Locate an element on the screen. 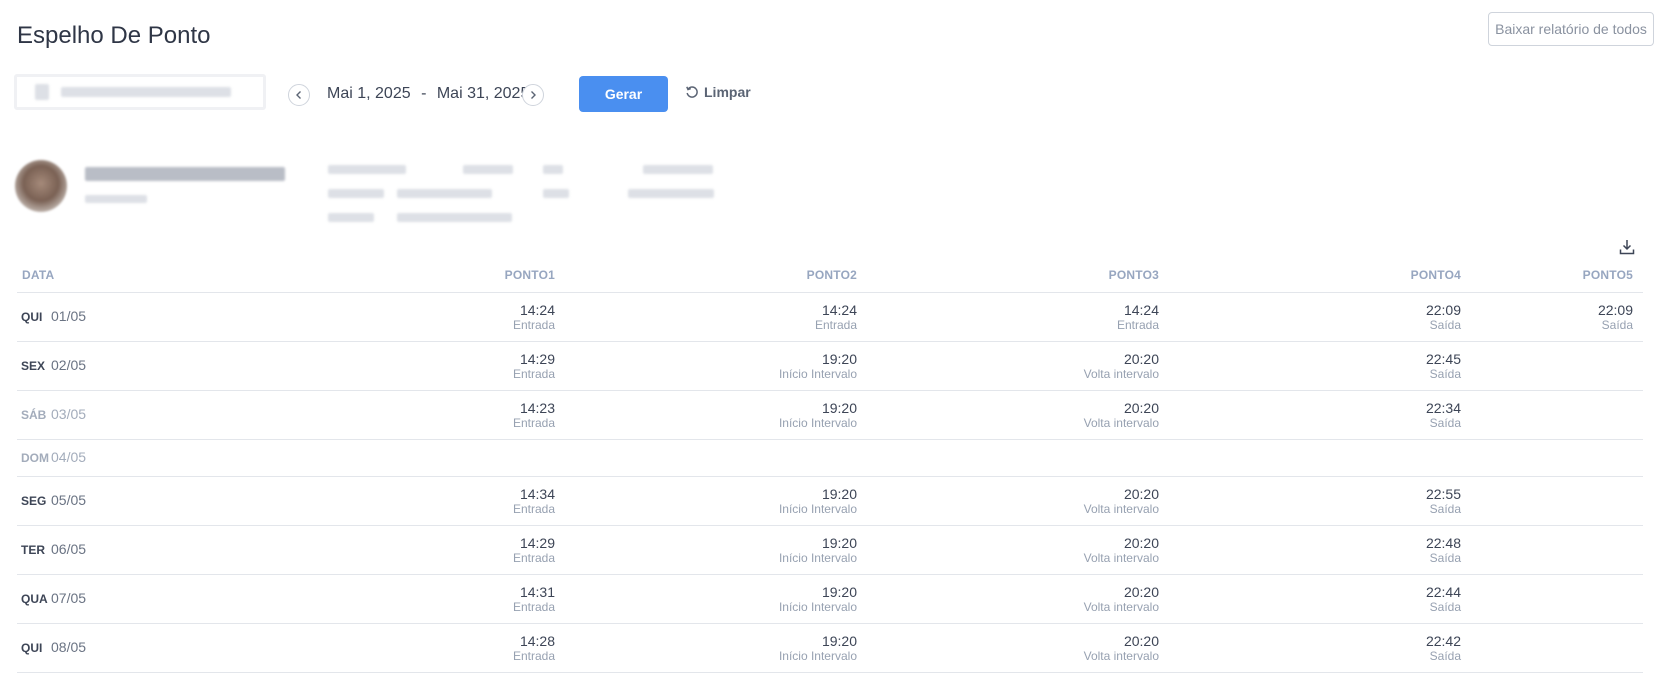 This screenshot has height=675, width=1668. date-label: 03/05 is located at coordinates (69, 414).